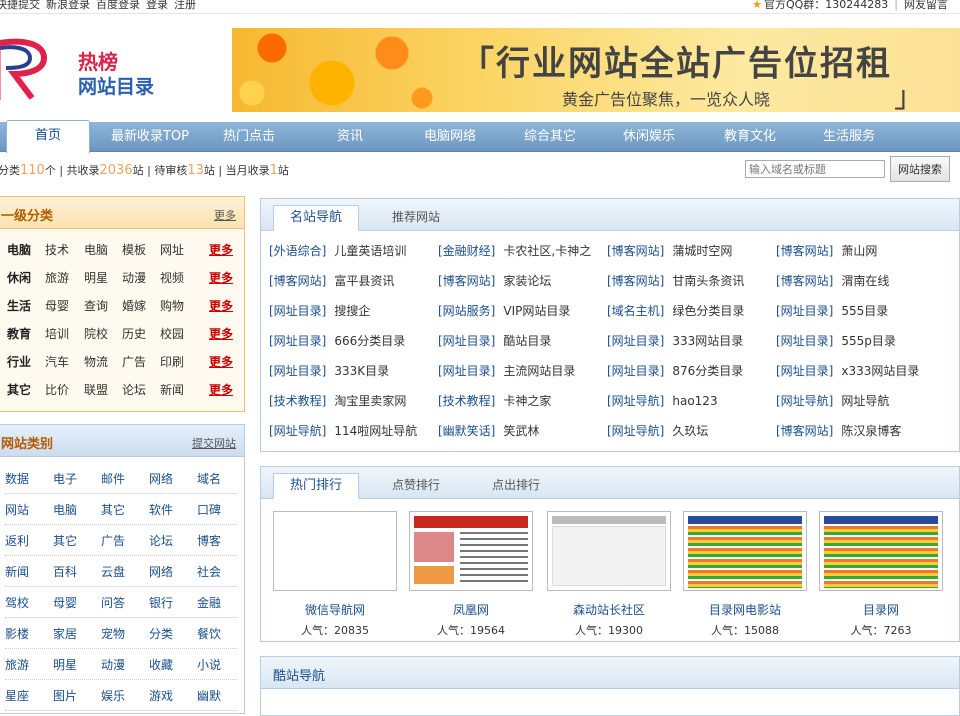 This screenshot has height=716, width=960. Describe the element at coordinates (745, 609) in the screenshot. I see `hot-site-name: 目录网电影站` at that location.